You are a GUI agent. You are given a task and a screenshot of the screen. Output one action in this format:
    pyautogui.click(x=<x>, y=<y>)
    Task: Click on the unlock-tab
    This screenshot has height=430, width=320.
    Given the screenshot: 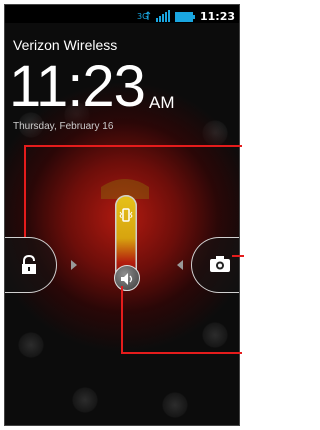 What is the action you would take?
    pyautogui.click(x=31, y=265)
    